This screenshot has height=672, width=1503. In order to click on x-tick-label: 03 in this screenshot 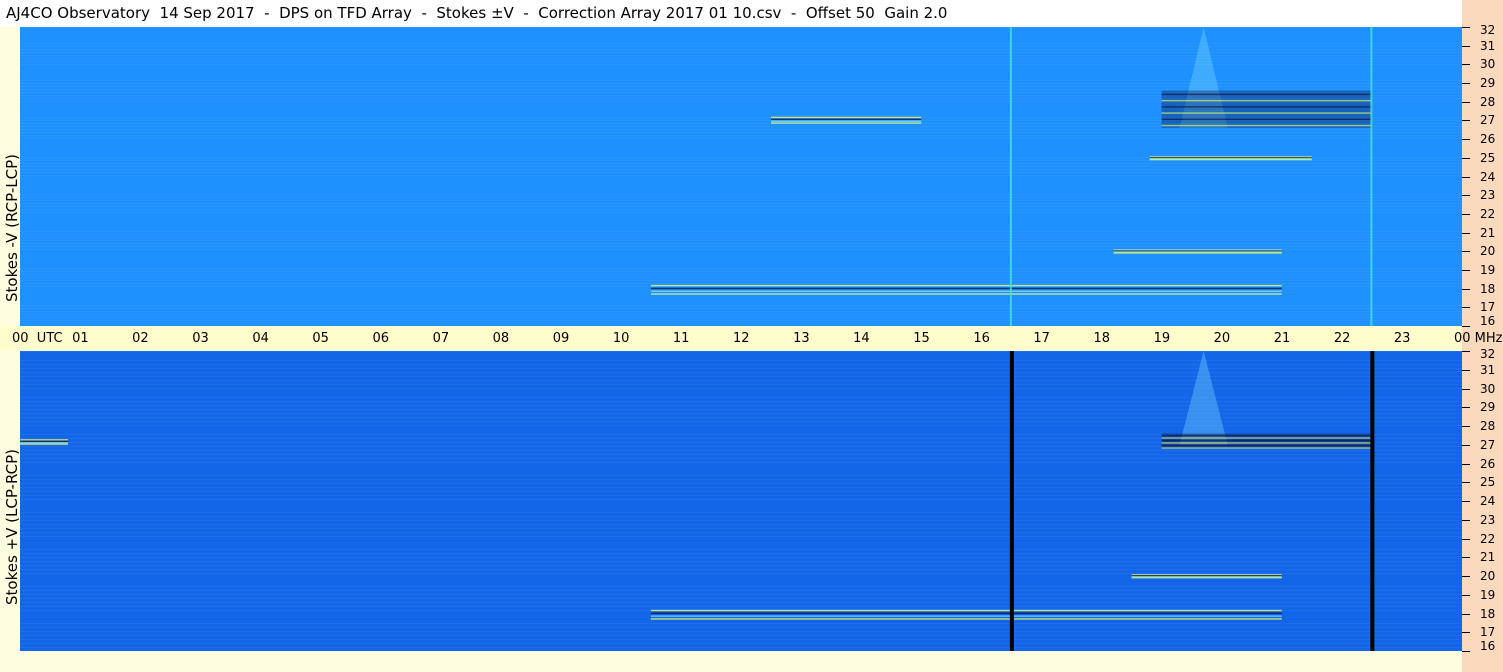, I will do `click(200, 338)`.